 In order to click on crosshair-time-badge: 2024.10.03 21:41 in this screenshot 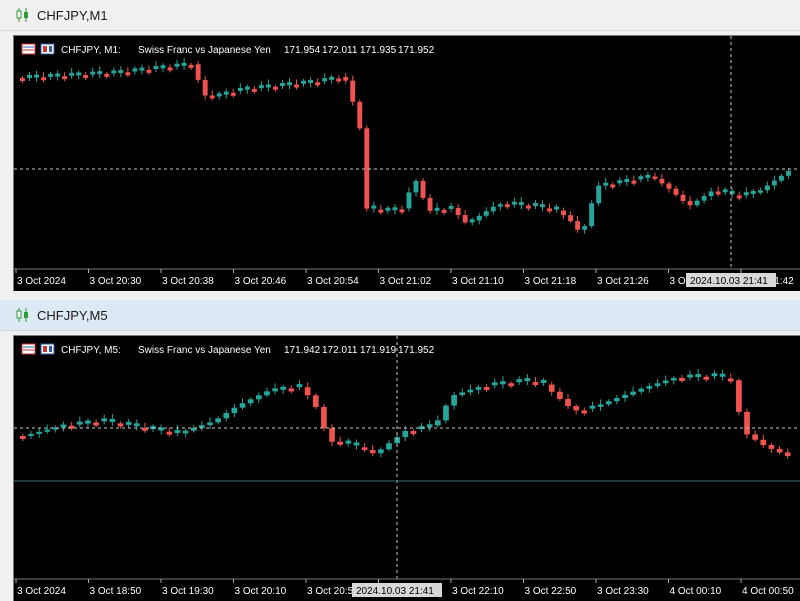, I will do `click(397, 590)`.